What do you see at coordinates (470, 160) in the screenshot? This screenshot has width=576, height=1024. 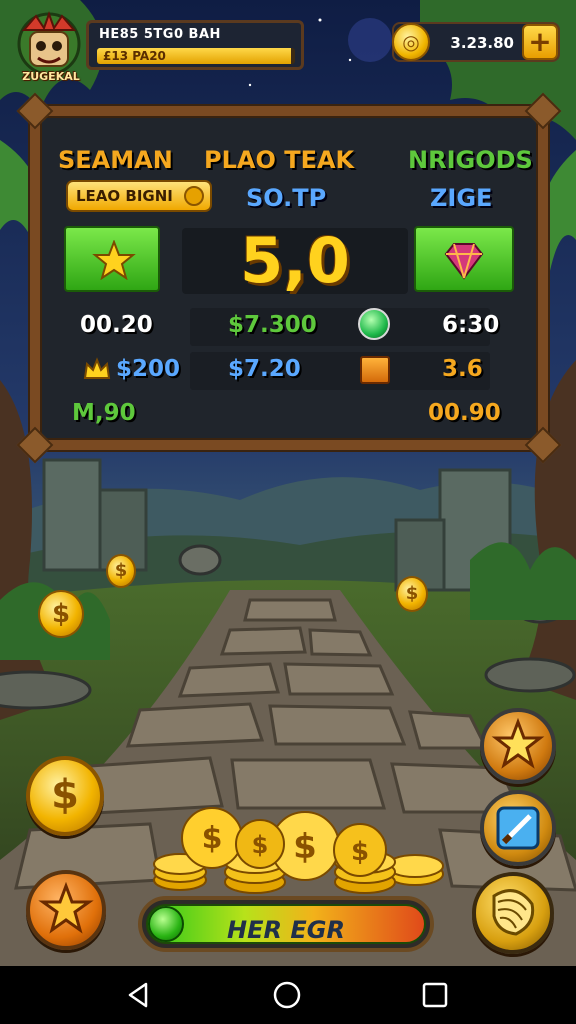 I see `column-header-3: NRIGODS` at bounding box center [470, 160].